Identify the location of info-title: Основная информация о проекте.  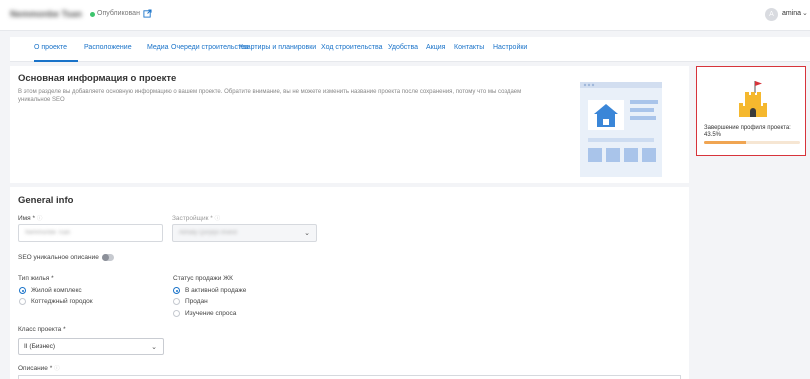
(97, 78).